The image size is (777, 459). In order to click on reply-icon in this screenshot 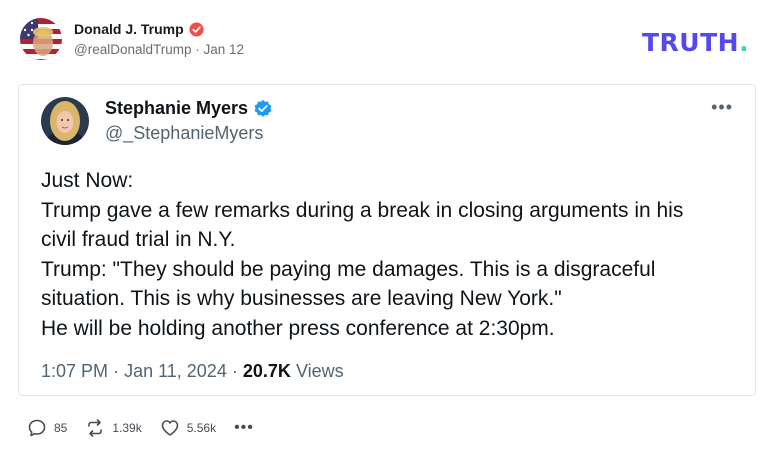, I will do `click(37, 428)`.